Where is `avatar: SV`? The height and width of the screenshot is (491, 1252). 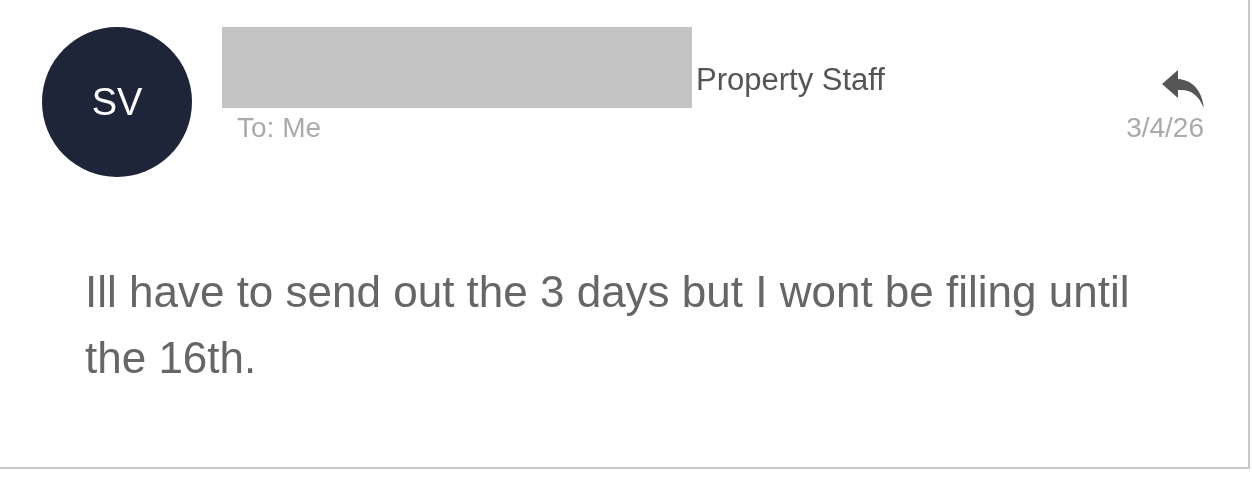 avatar: SV is located at coordinates (117, 102).